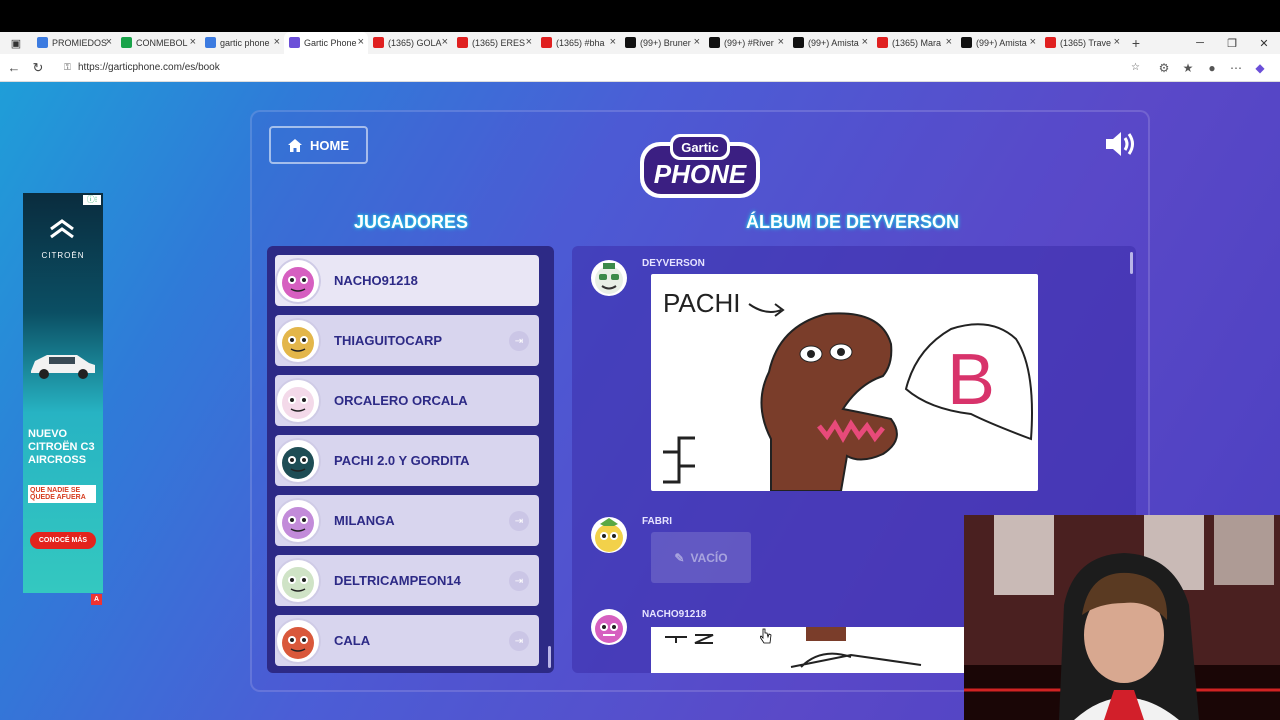  Describe the element at coordinates (329, 145) in the screenshot. I see `home-label: HOME` at that location.